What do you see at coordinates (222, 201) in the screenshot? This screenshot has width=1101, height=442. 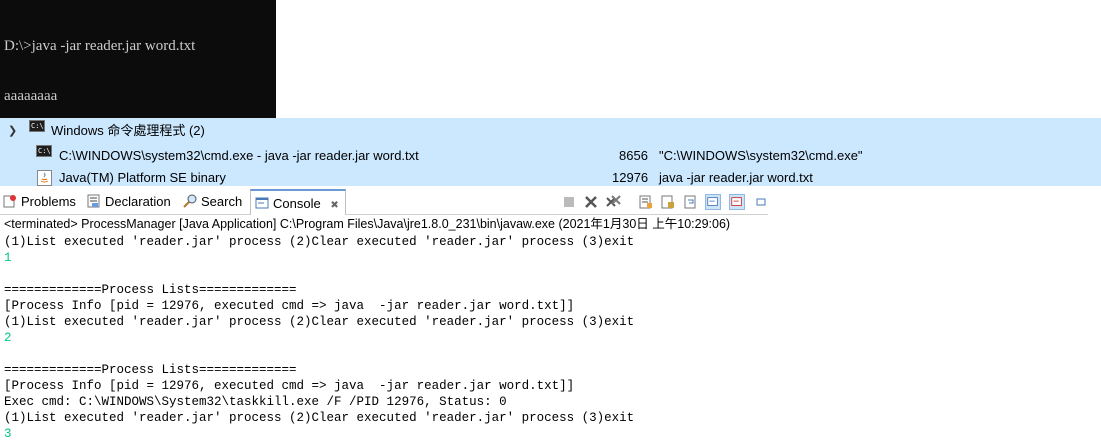 I see `tab-label: Search` at bounding box center [222, 201].